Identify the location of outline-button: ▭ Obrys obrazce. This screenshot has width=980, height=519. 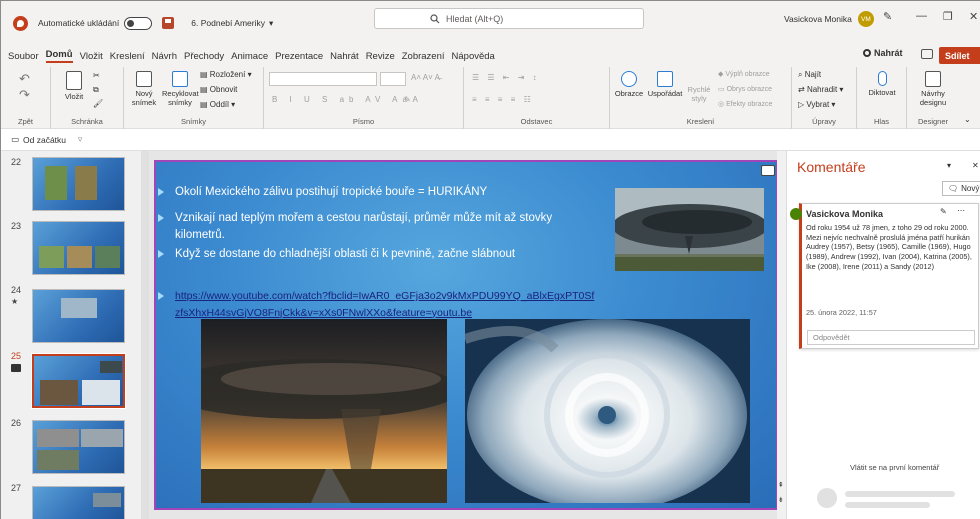
(745, 89).